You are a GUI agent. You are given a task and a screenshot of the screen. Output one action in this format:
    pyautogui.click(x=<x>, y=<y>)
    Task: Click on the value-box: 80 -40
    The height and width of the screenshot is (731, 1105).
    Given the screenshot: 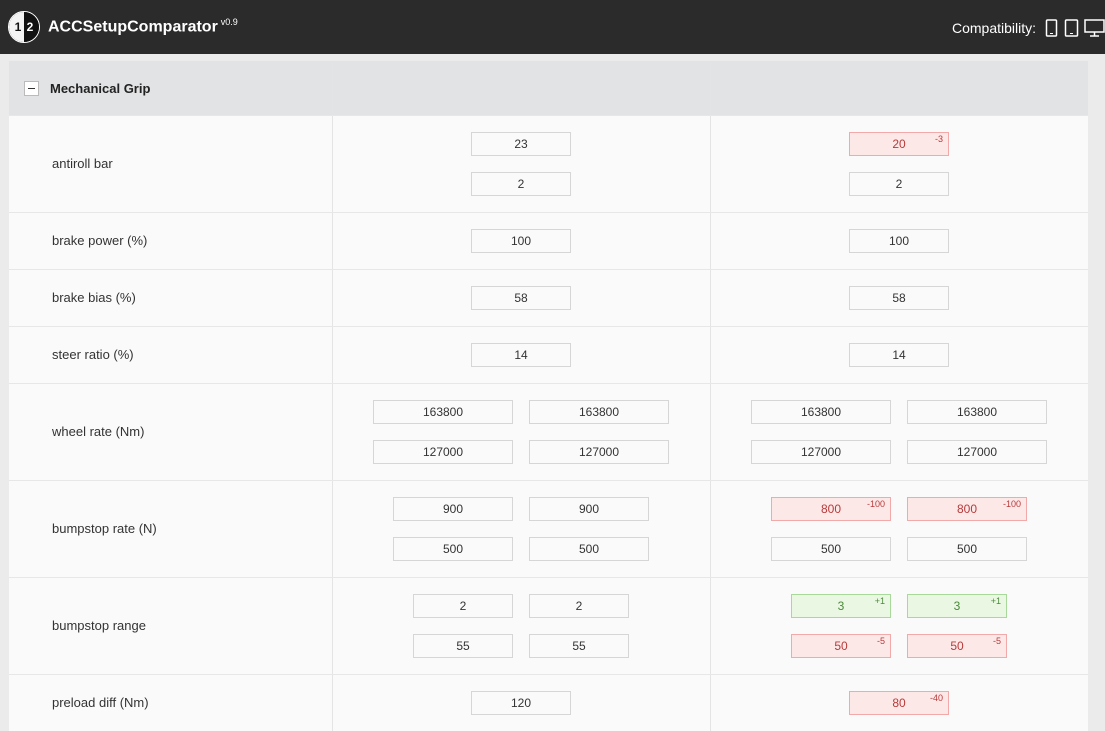 What is the action you would take?
    pyautogui.click(x=899, y=703)
    